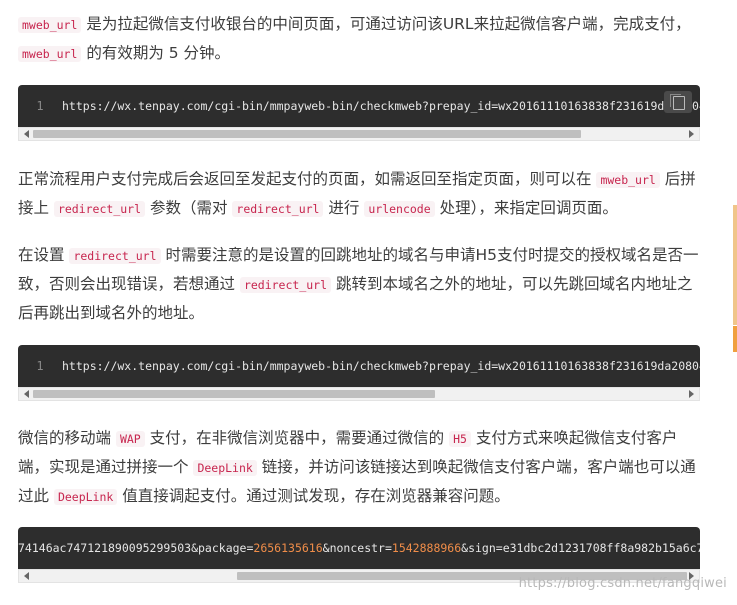 The height and width of the screenshot is (605, 737). What do you see at coordinates (297, 438) in the screenshot?
I see `text: 支付，在非微信浏览器中，需要通过微信的` at bounding box center [297, 438].